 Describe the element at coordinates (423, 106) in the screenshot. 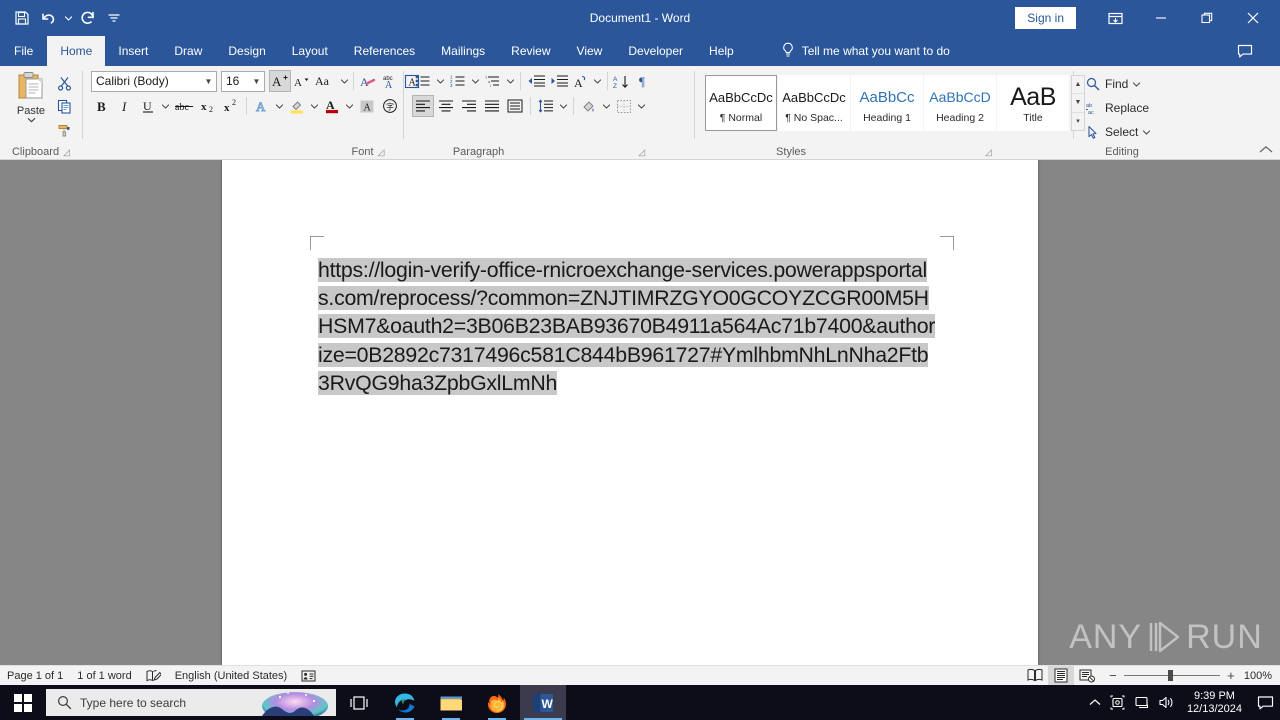

I see `align-left-button` at that location.